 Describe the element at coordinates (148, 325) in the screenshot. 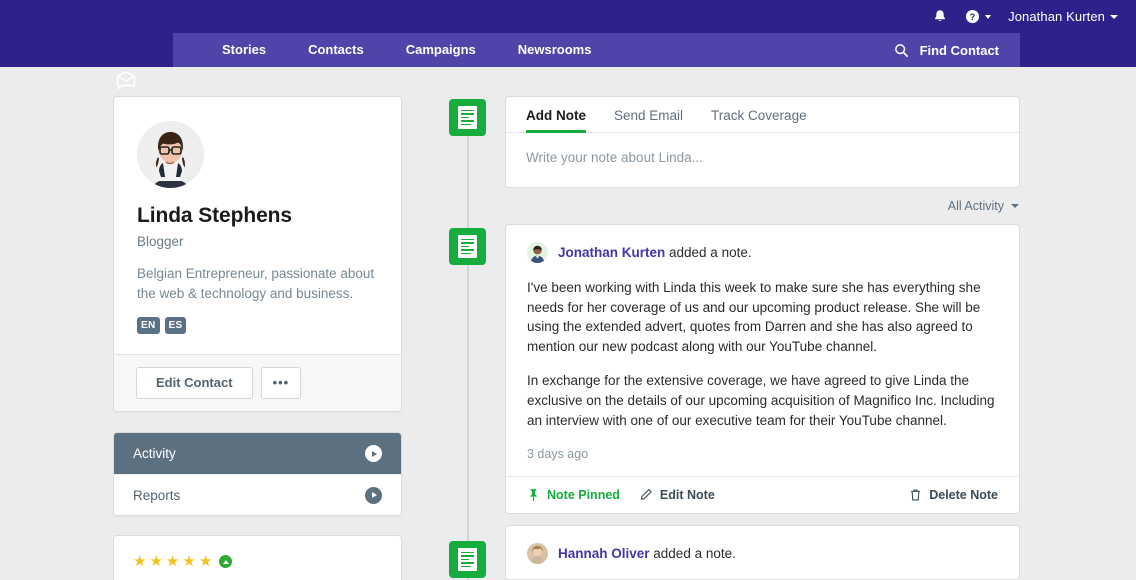

I see `language-badge-en: EN` at that location.